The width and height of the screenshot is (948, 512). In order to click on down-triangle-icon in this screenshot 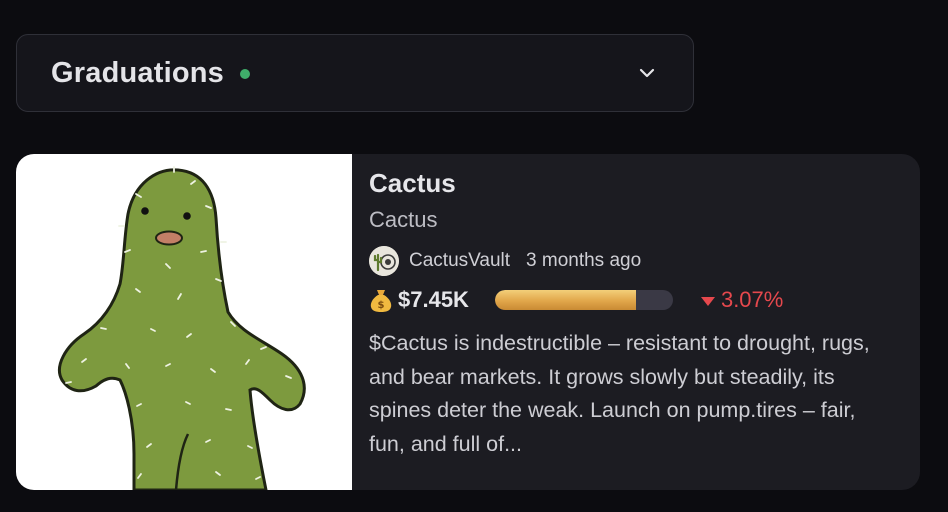, I will do `click(707, 301)`.